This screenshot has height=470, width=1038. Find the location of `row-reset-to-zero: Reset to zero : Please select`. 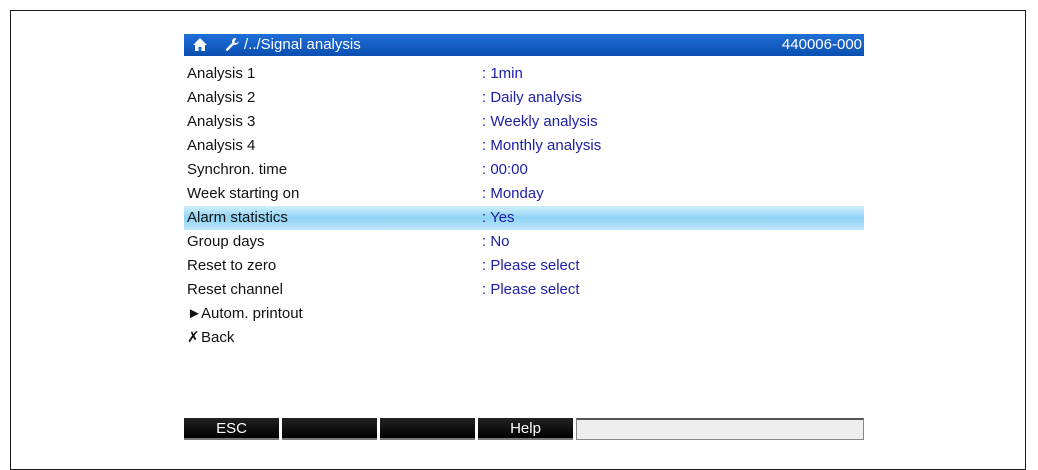

row-reset-to-zero: Reset to zero : Please select is located at coordinates (524, 266).